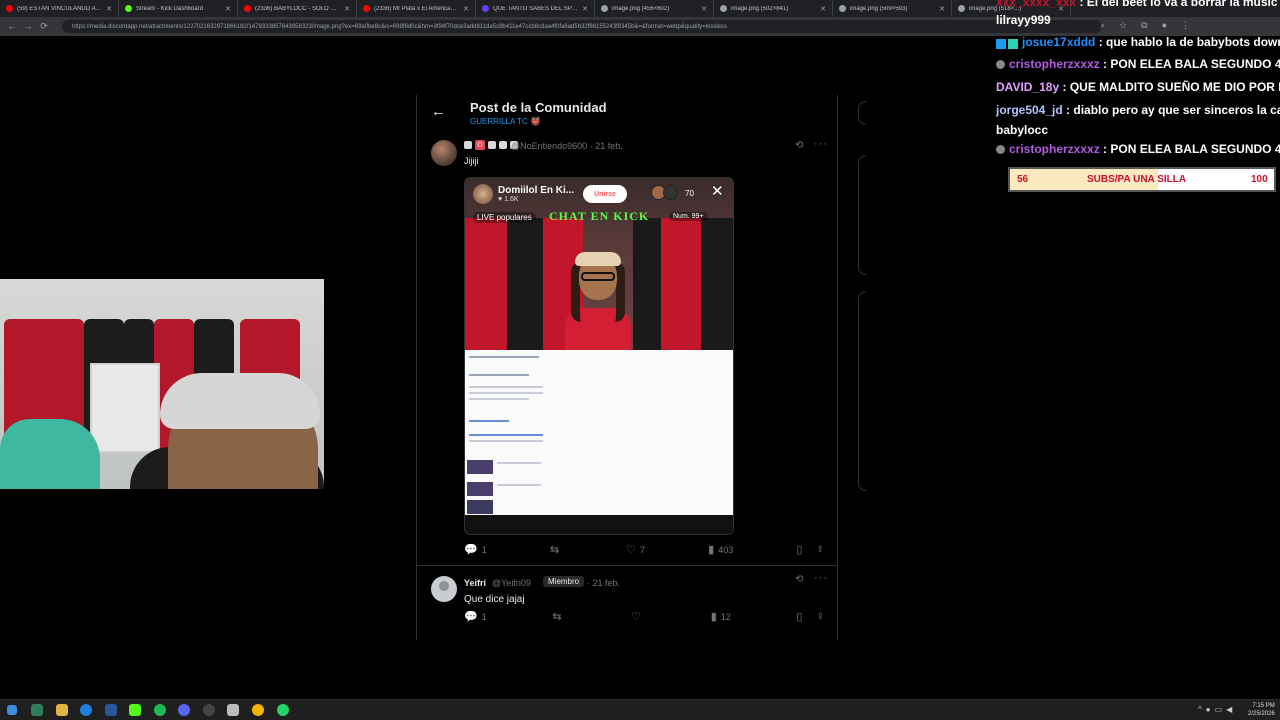 Image resolution: width=1280 pixels, height=720 pixels. Describe the element at coordinates (892, 8) in the screenshot. I see `browser-tab: image.png (509×593) ✕` at that location.